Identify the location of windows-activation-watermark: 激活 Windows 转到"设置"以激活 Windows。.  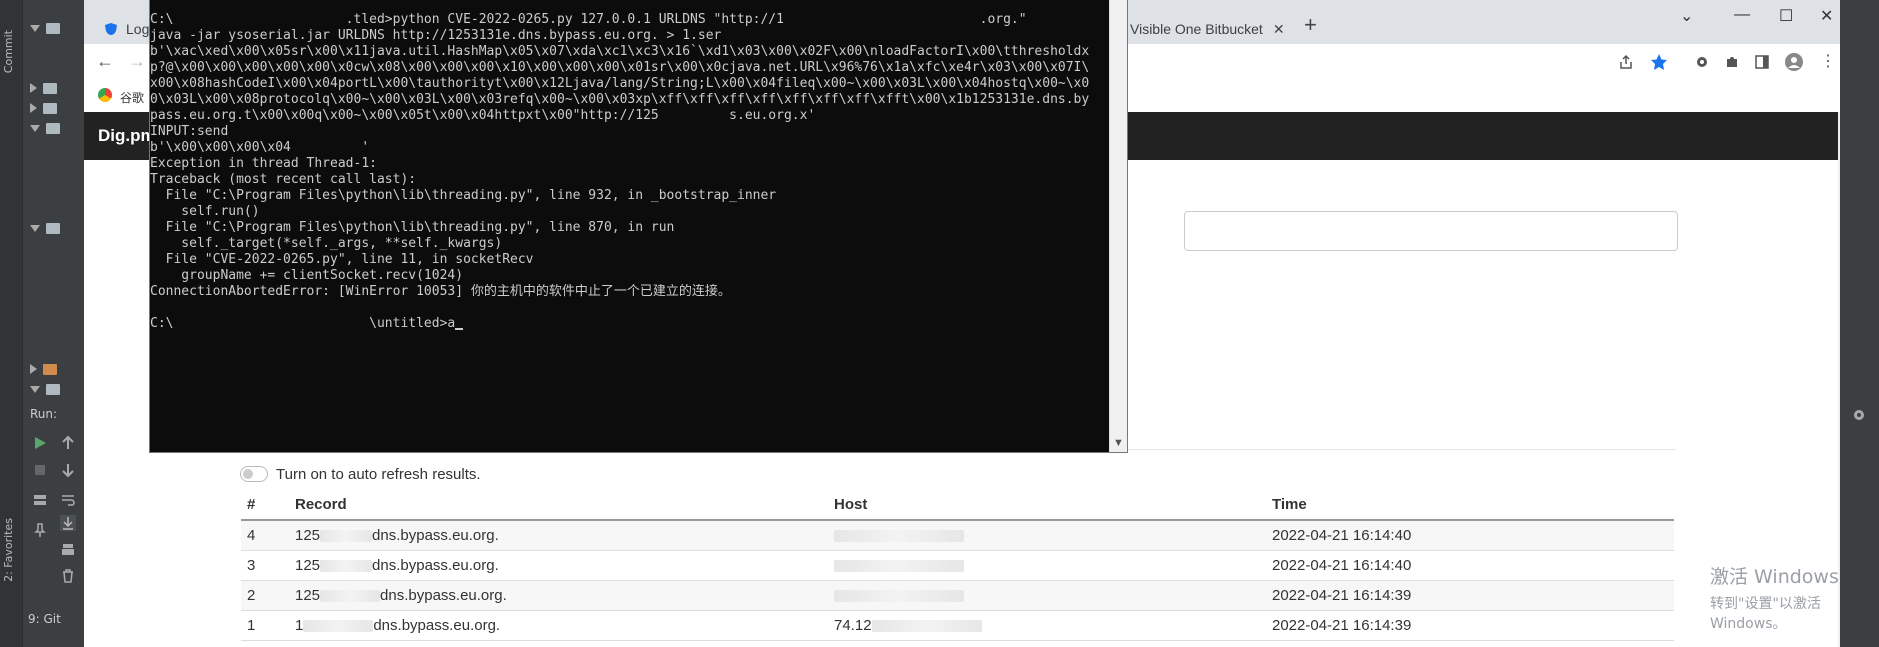
(1775, 597).